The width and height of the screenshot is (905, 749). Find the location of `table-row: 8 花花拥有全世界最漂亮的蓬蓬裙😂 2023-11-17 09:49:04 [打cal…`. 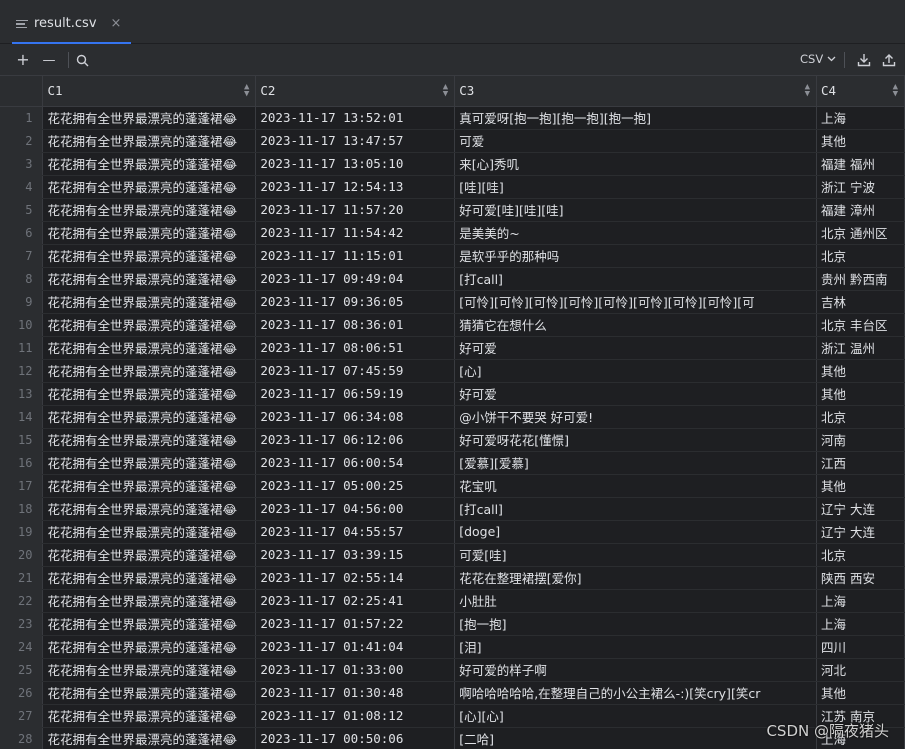

table-row: 8 花花拥有全世界最漂亮的蓬蓬裙😂 2023-11-17 09:49:04 [打cal… is located at coordinates (452, 279).